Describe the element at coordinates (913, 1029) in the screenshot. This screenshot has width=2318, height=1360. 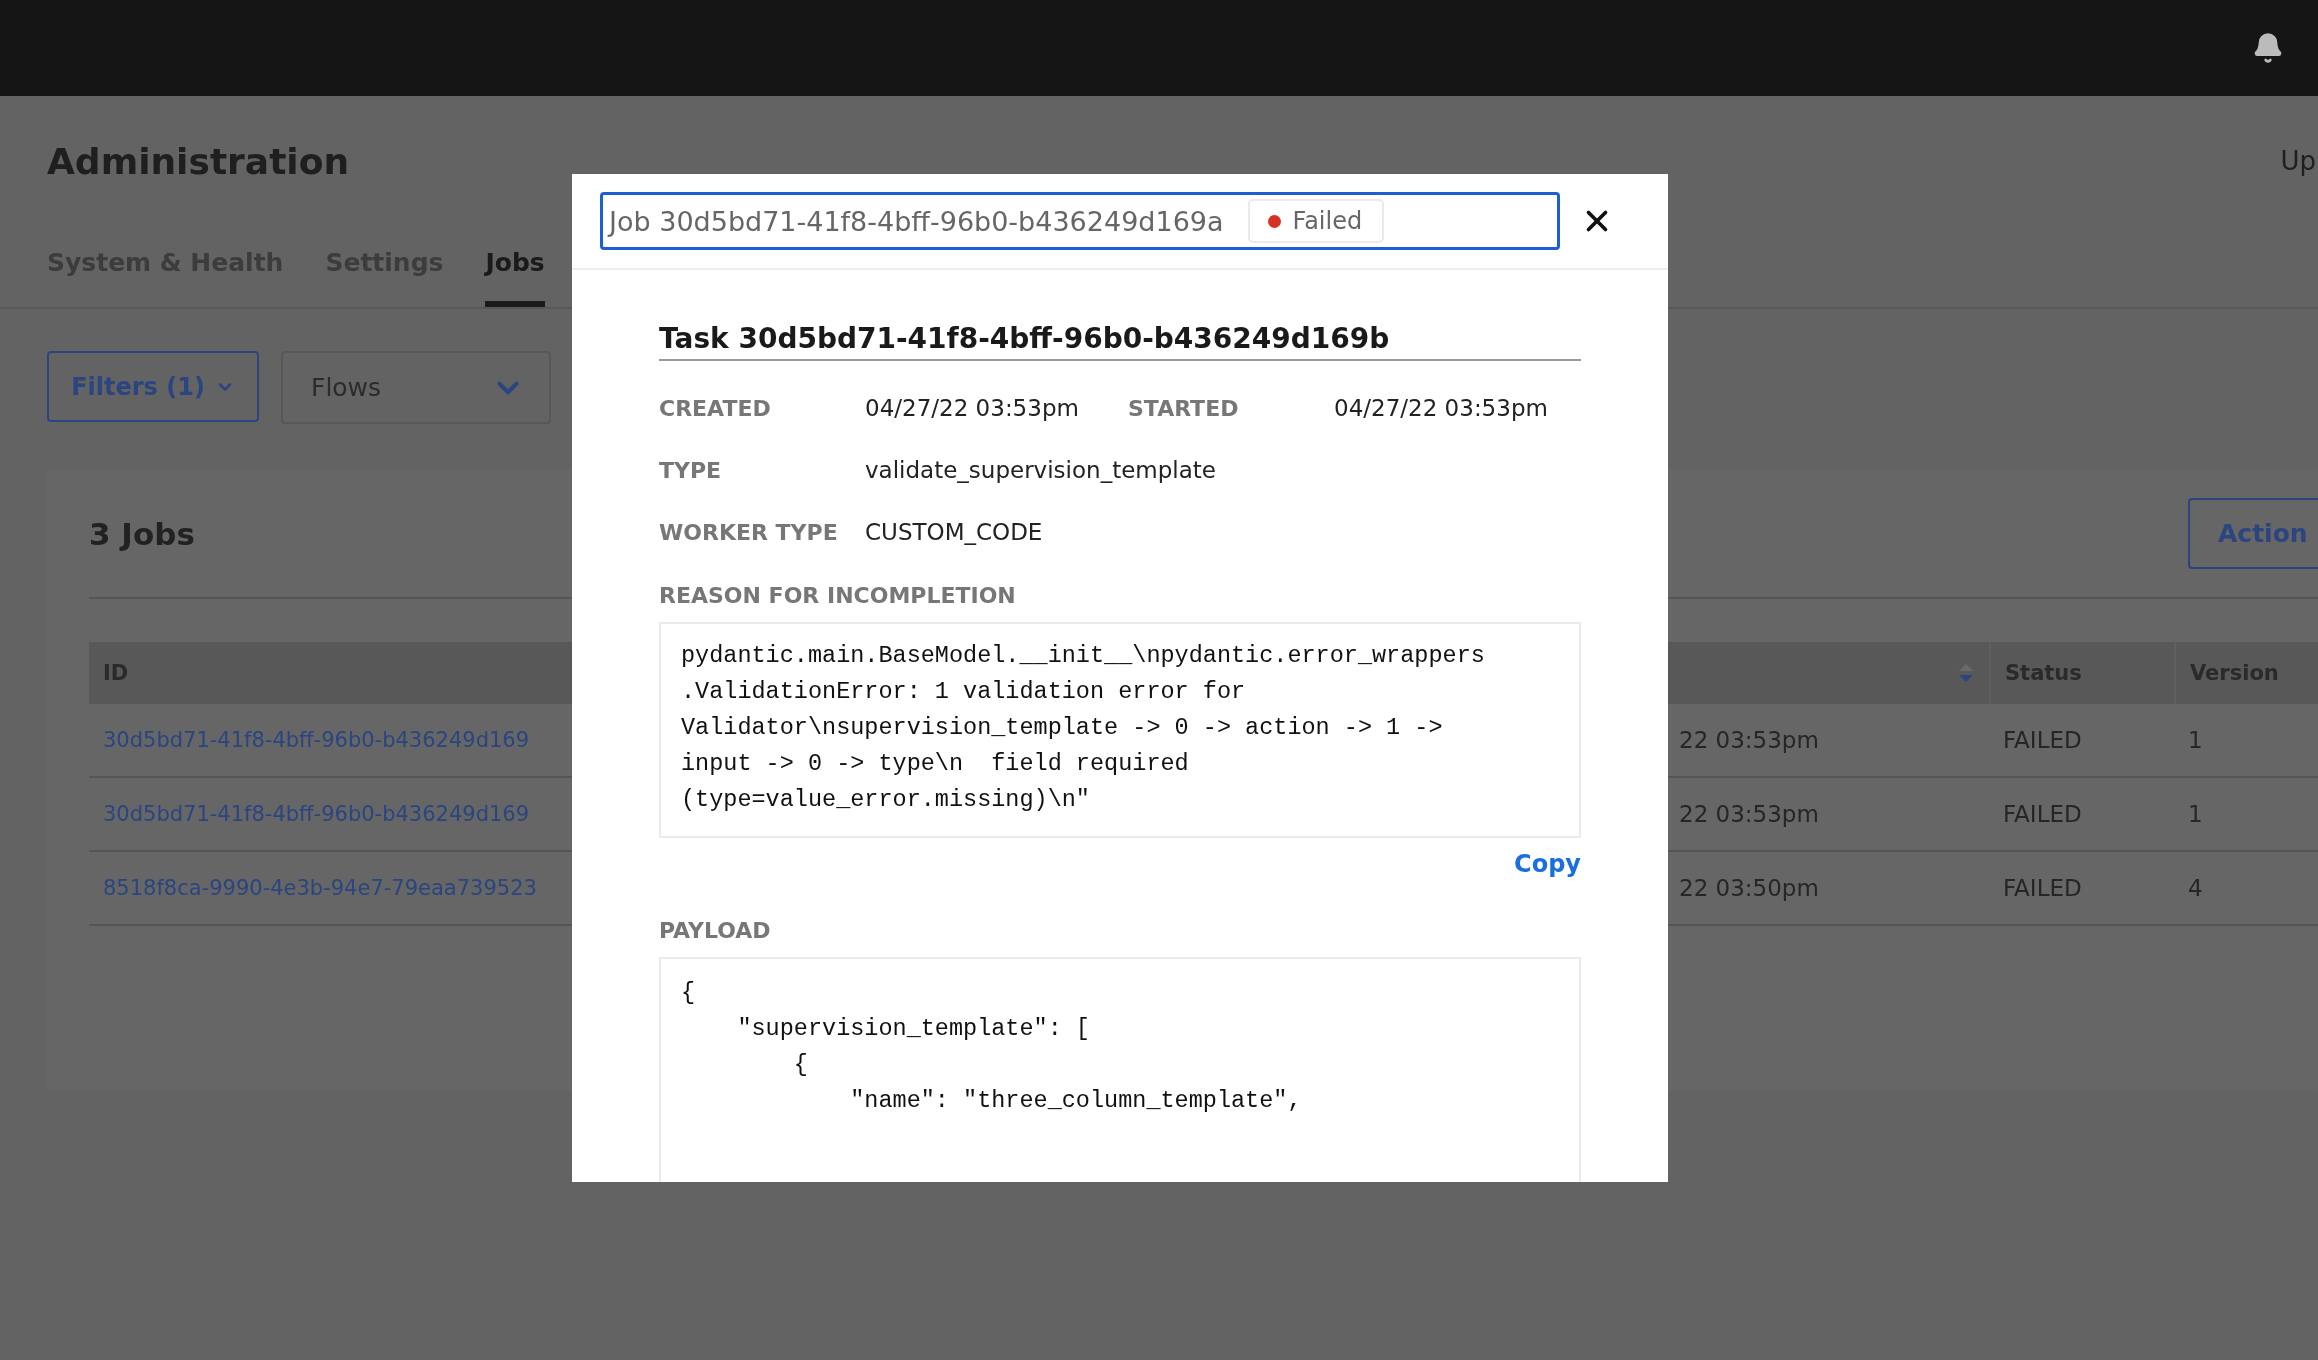
I see `code-line: "supervision_template": [` at that location.